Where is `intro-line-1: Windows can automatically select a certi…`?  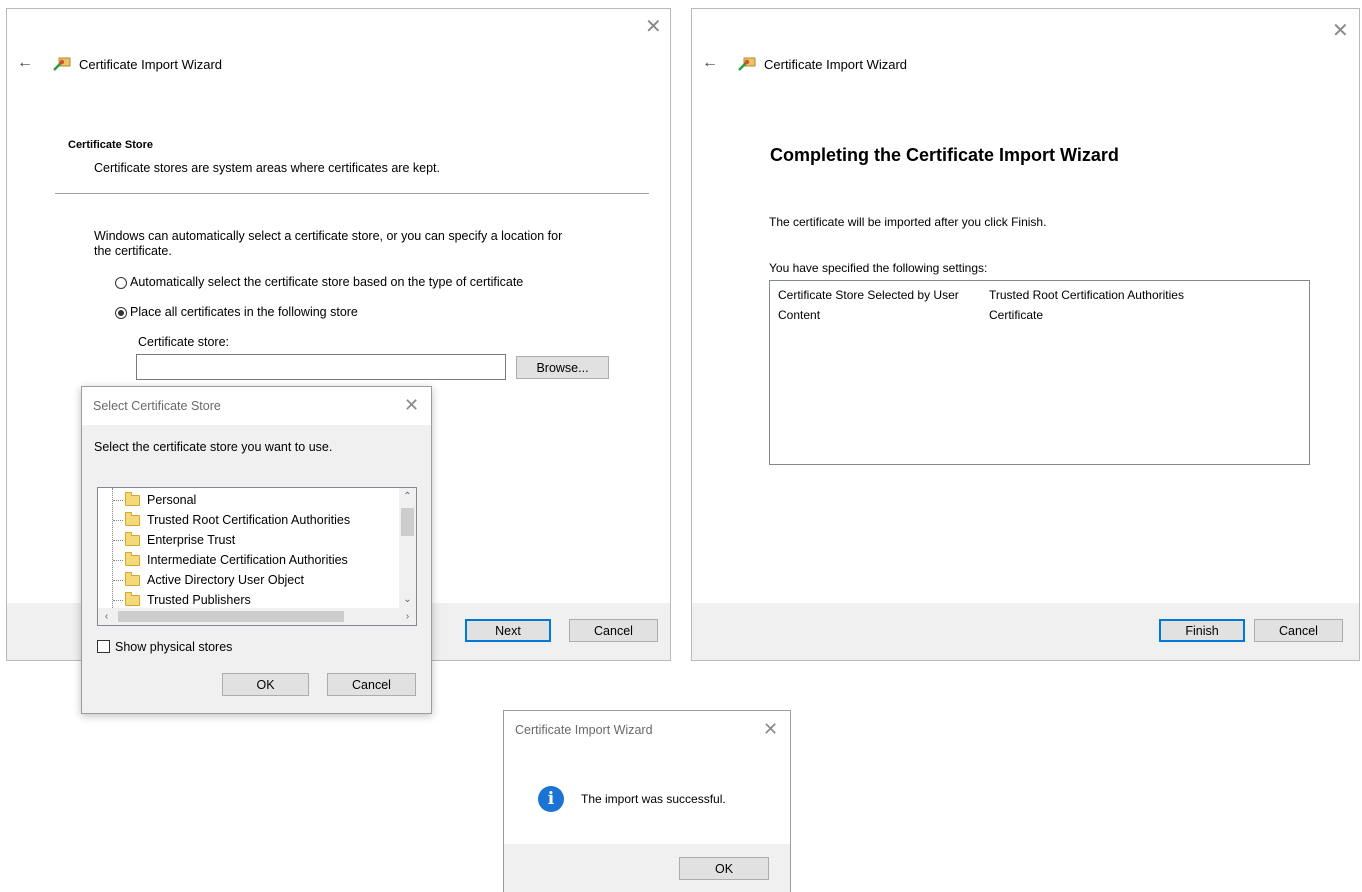 intro-line-1: Windows can automatically select a certi… is located at coordinates (328, 236).